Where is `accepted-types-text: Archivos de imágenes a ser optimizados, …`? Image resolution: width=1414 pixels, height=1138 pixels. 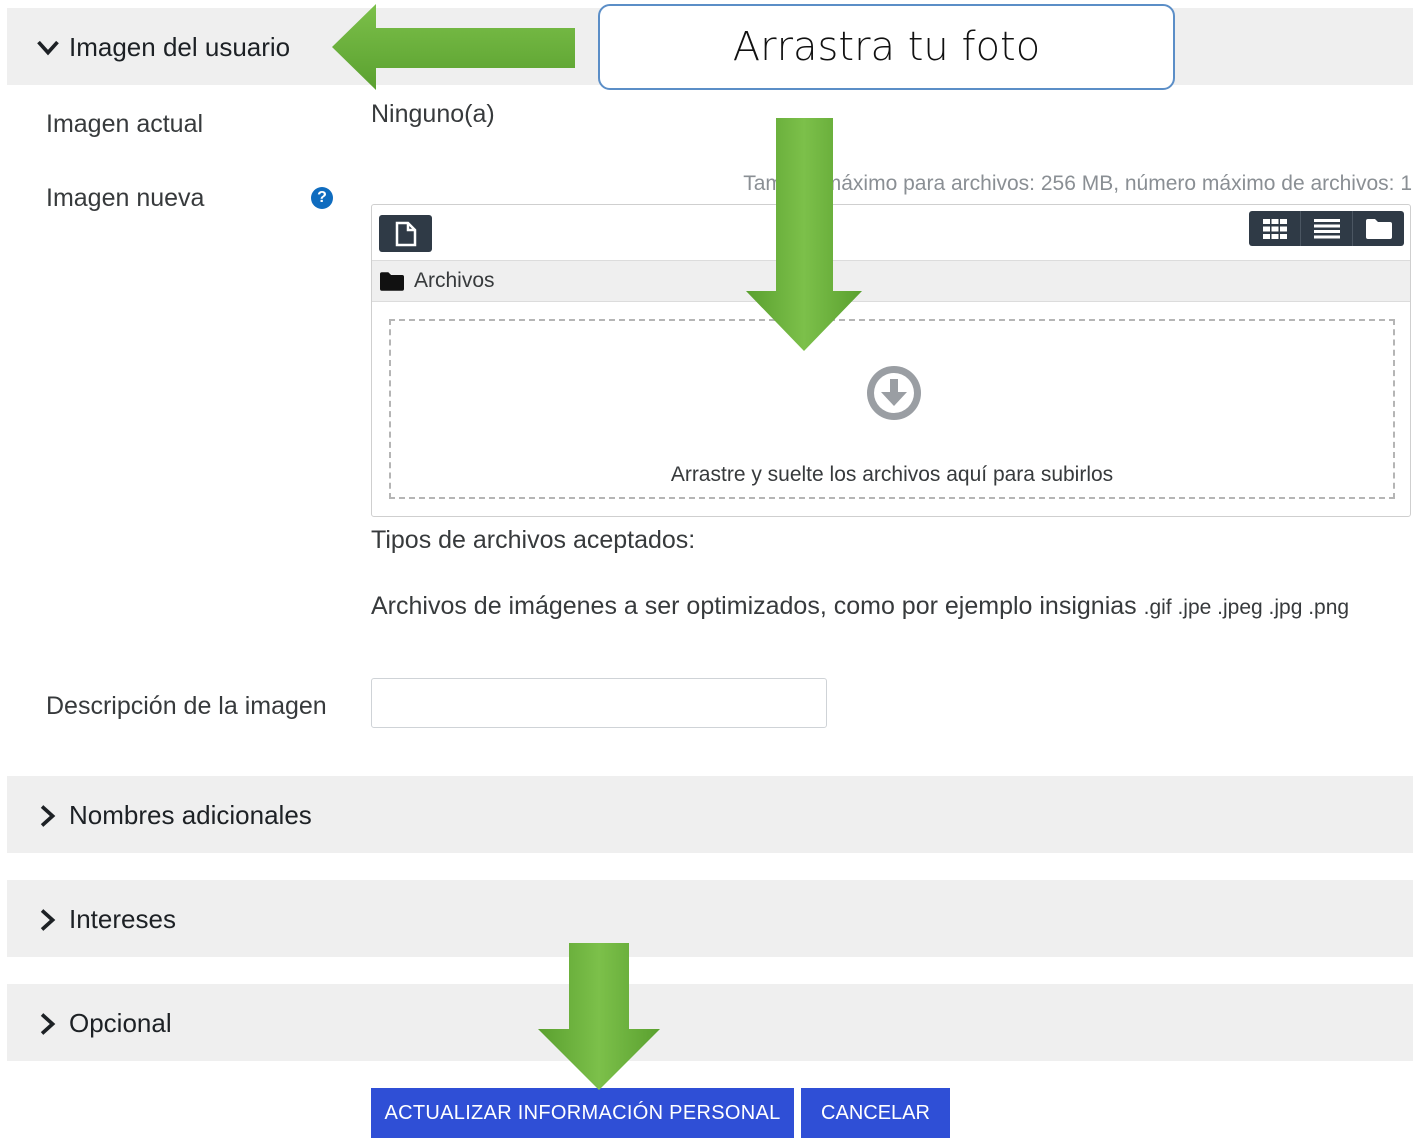
accepted-types-text: Archivos de imágenes a ser optimizados, … is located at coordinates (754, 606).